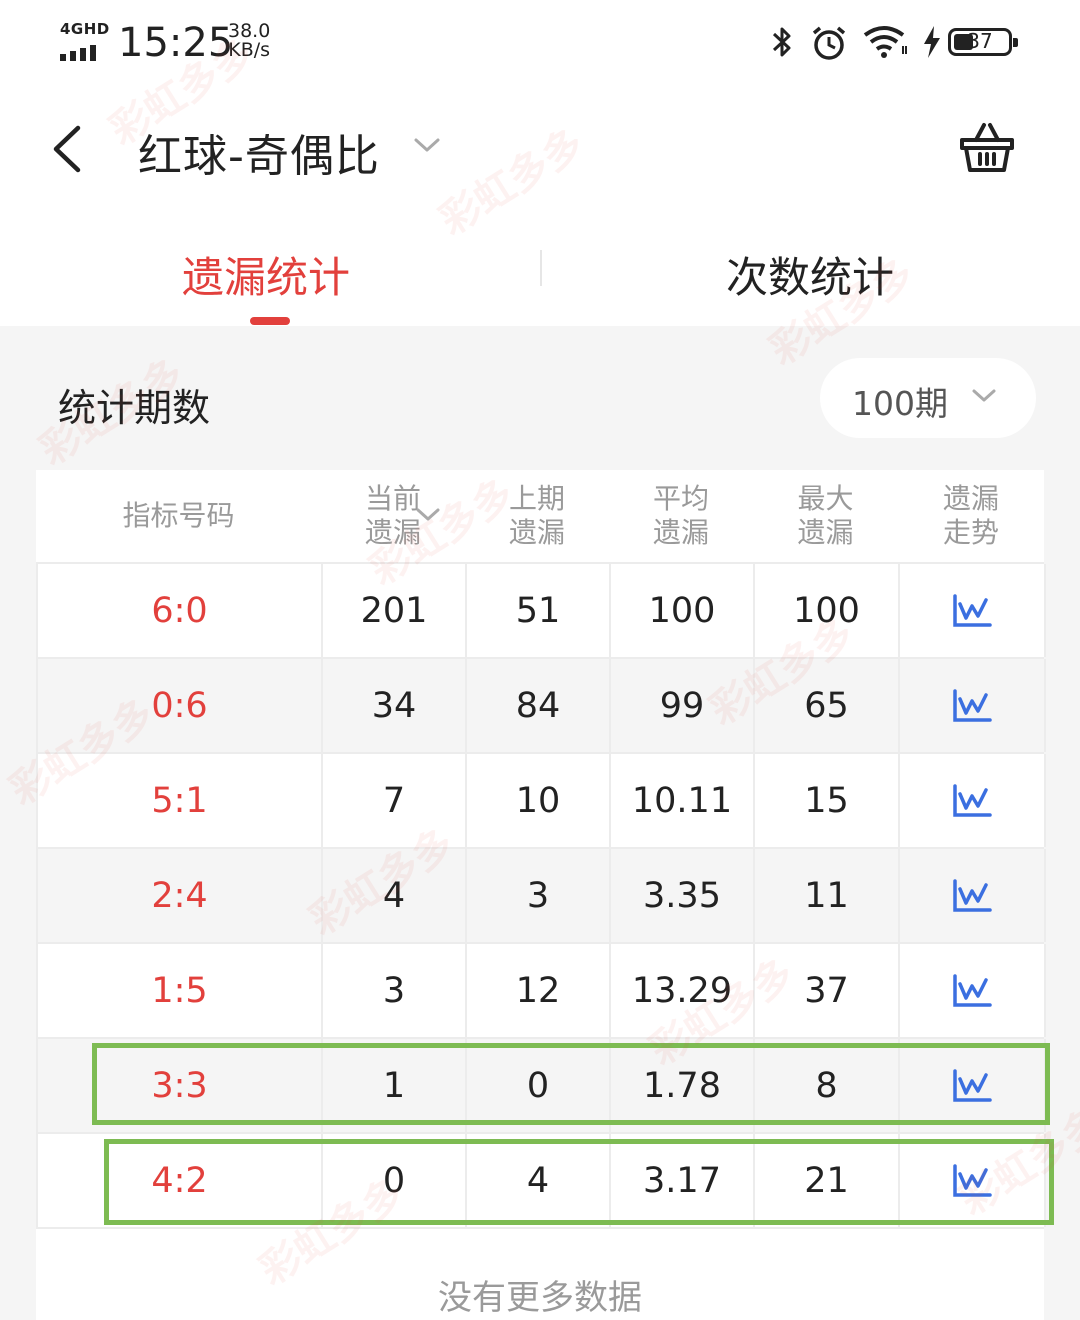 Image resolution: width=1080 pixels, height=1320 pixels. What do you see at coordinates (827, 895) in the screenshot?
I see `row-max-missing: 11` at bounding box center [827, 895].